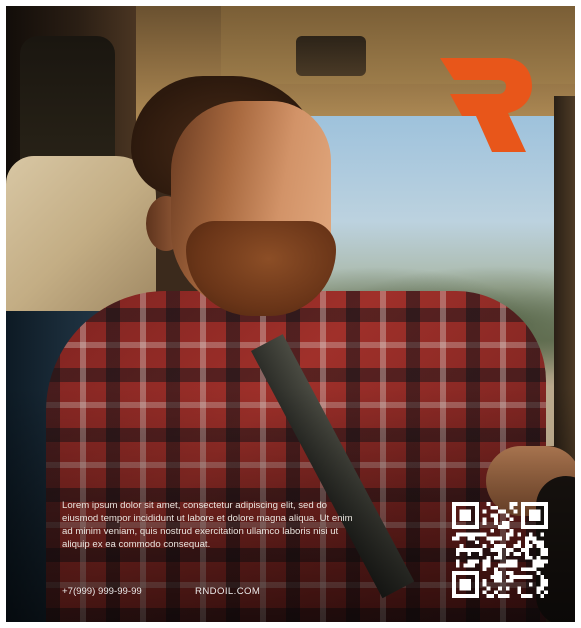 This screenshot has width=581, height=628. I want to click on rearview-mirror, so click(331, 56).